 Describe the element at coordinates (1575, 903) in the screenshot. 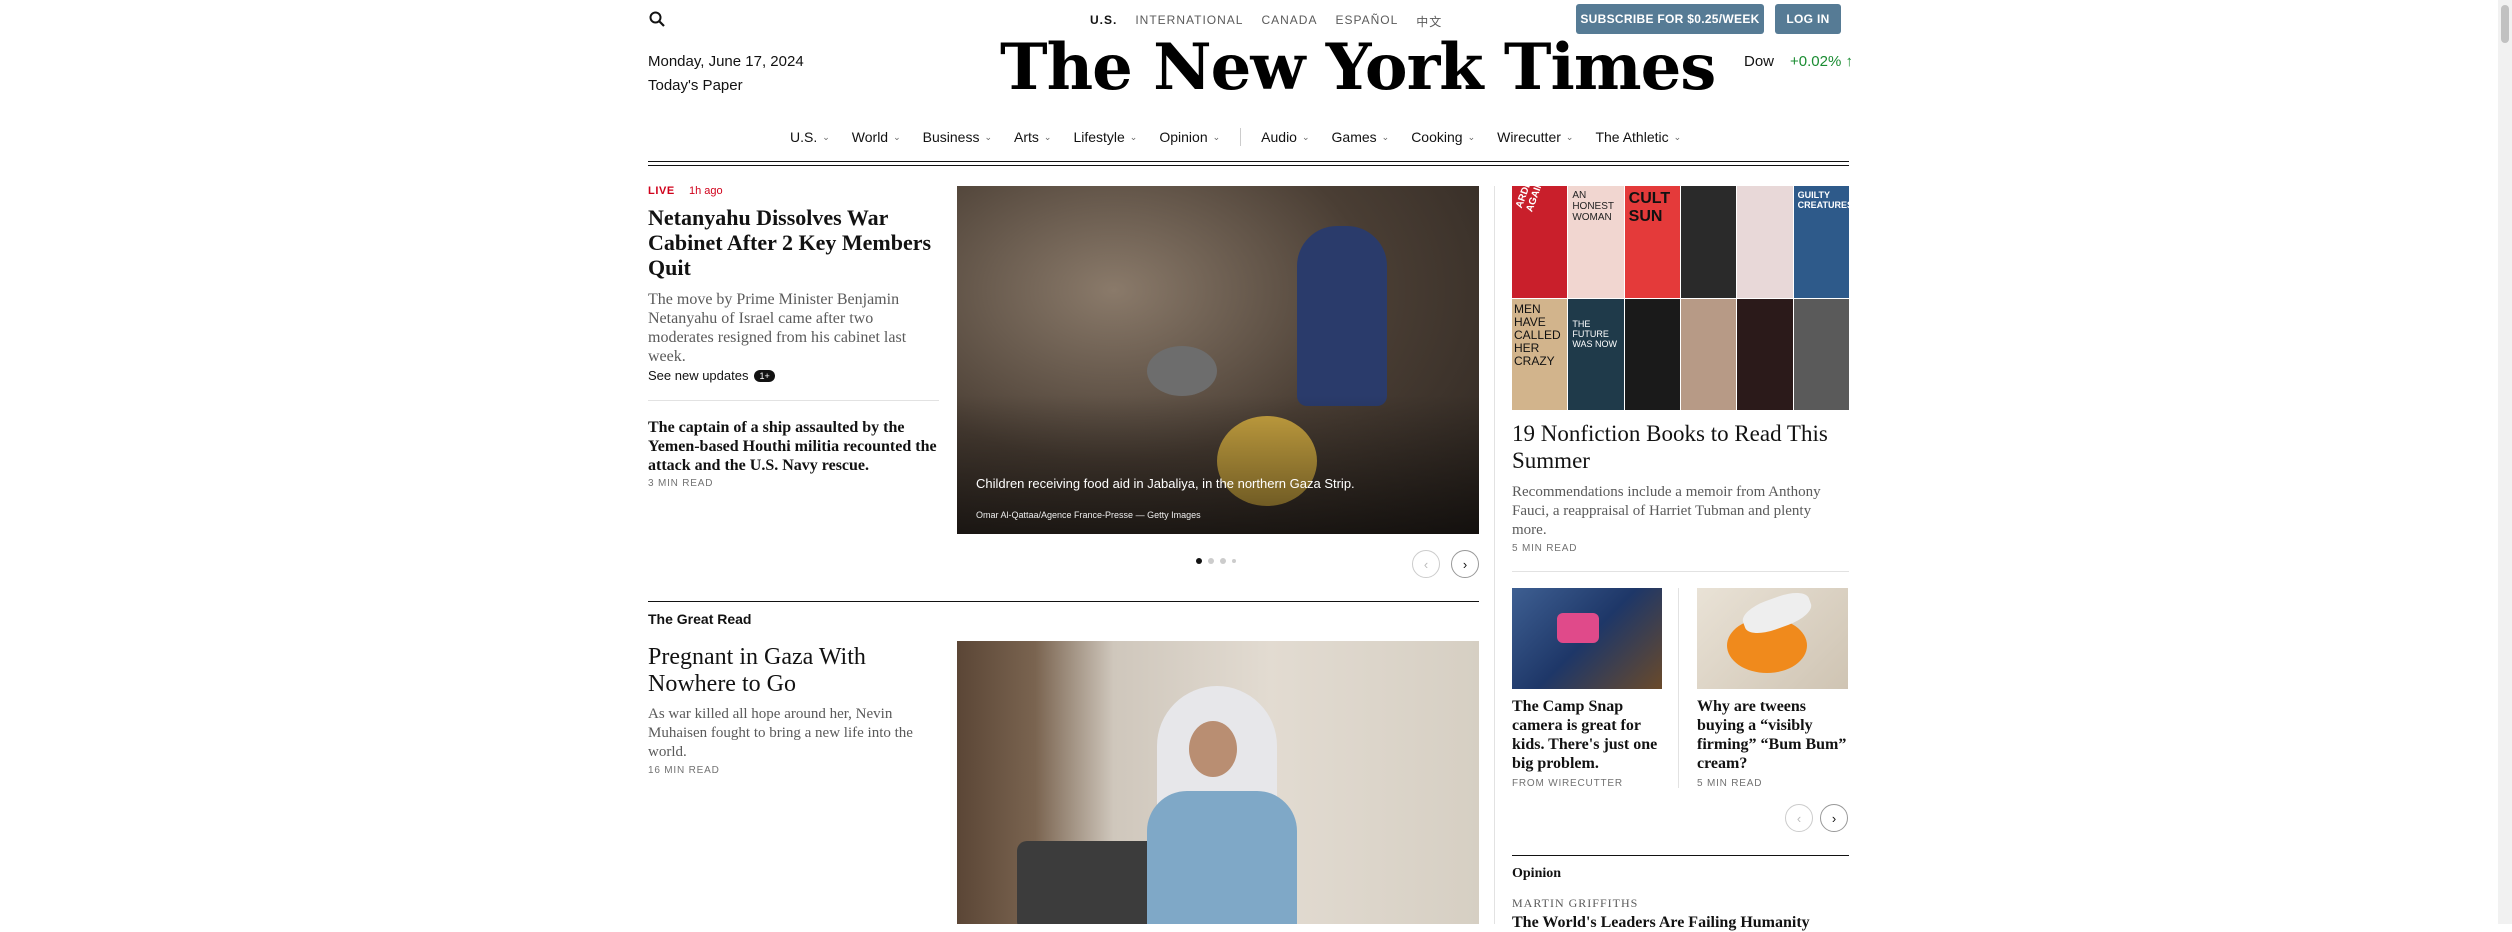

I see `opinion-author: MARTIN GRIFFITHS` at that location.